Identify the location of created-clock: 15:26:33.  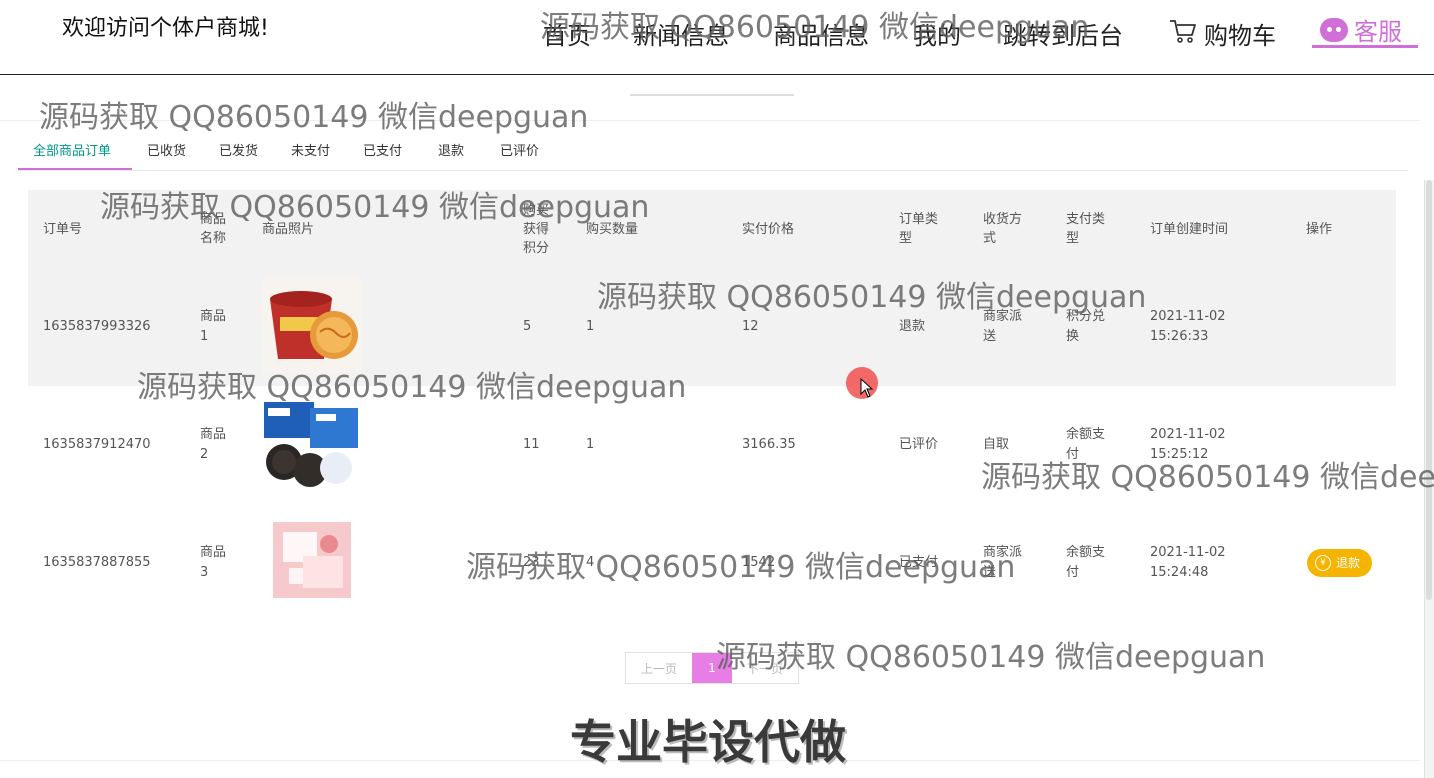
(1179, 336).